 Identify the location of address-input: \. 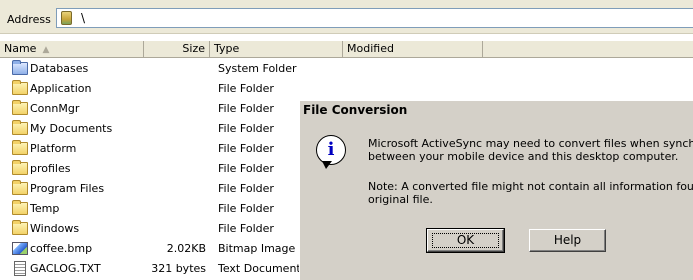
(374, 18).